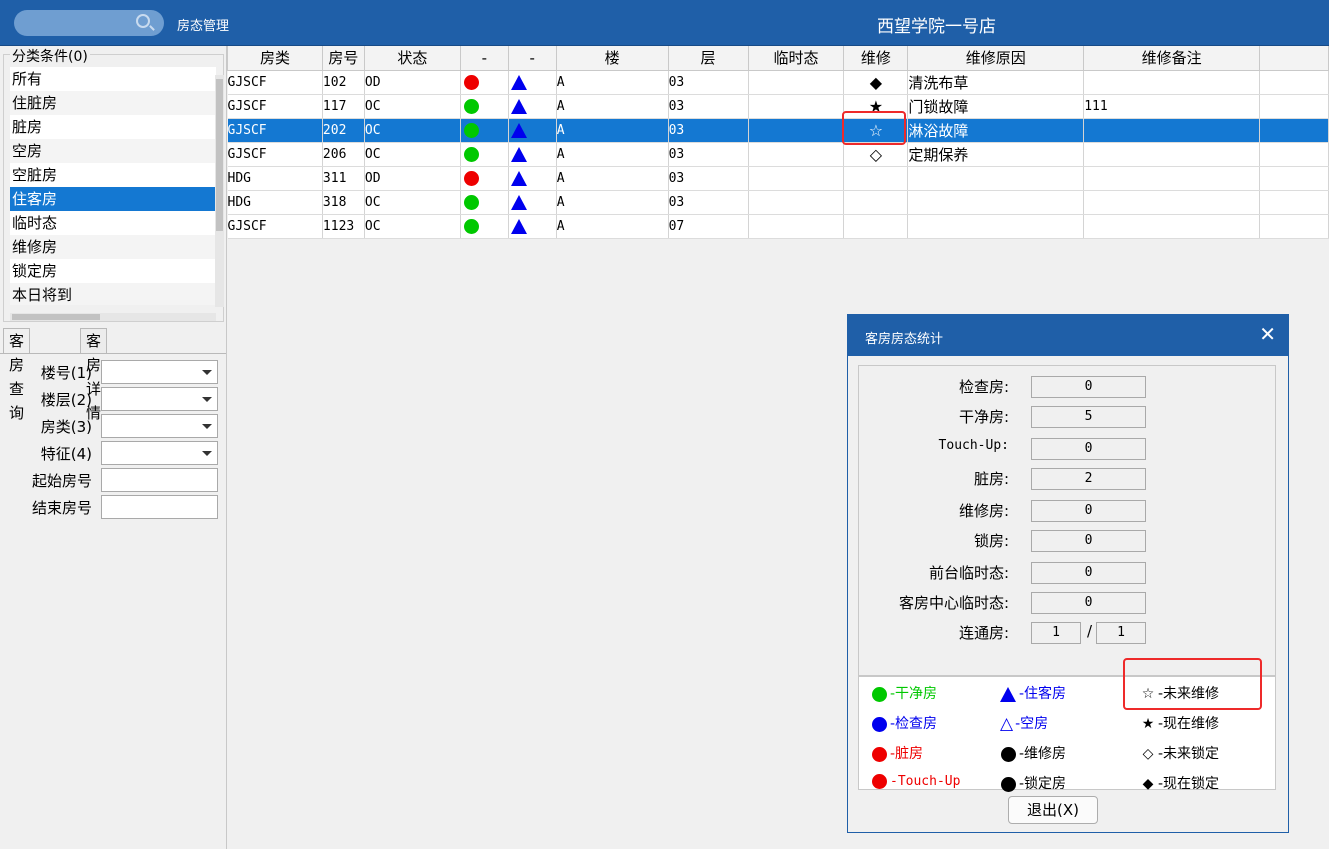 The height and width of the screenshot is (849, 1329). What do you see at coordinates (113, 103) in the screenshot?
I see `category-item-occupied-dirty: 住脏房` at bounding box center [113, 103].